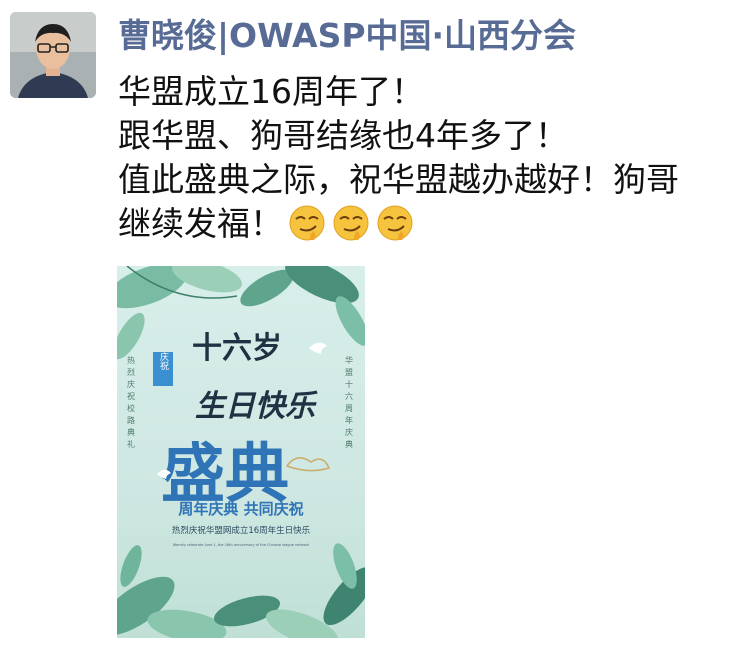 The image size is (740, 651). Describe the element at coordinates (271, 91) in the screenshot. I see `post-line: 华盟成立16周年了！` at that location.